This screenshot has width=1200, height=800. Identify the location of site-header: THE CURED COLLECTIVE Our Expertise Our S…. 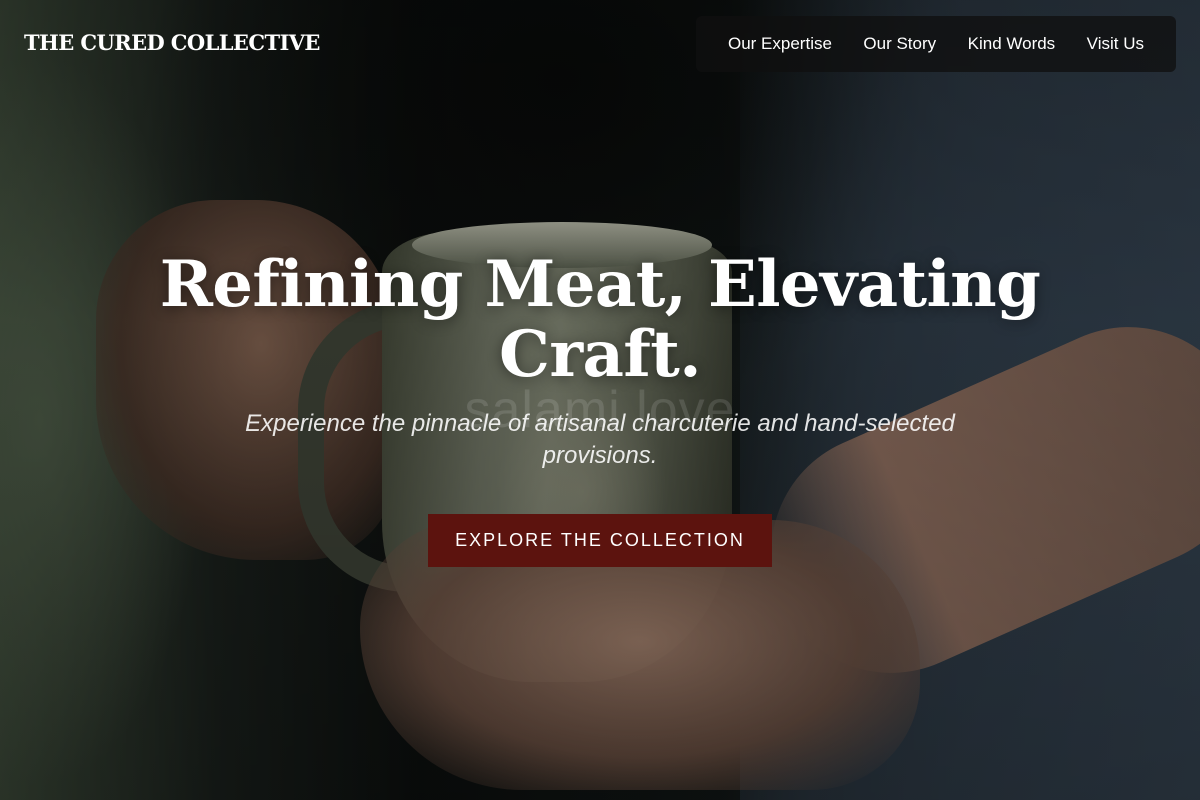
(600, 44).